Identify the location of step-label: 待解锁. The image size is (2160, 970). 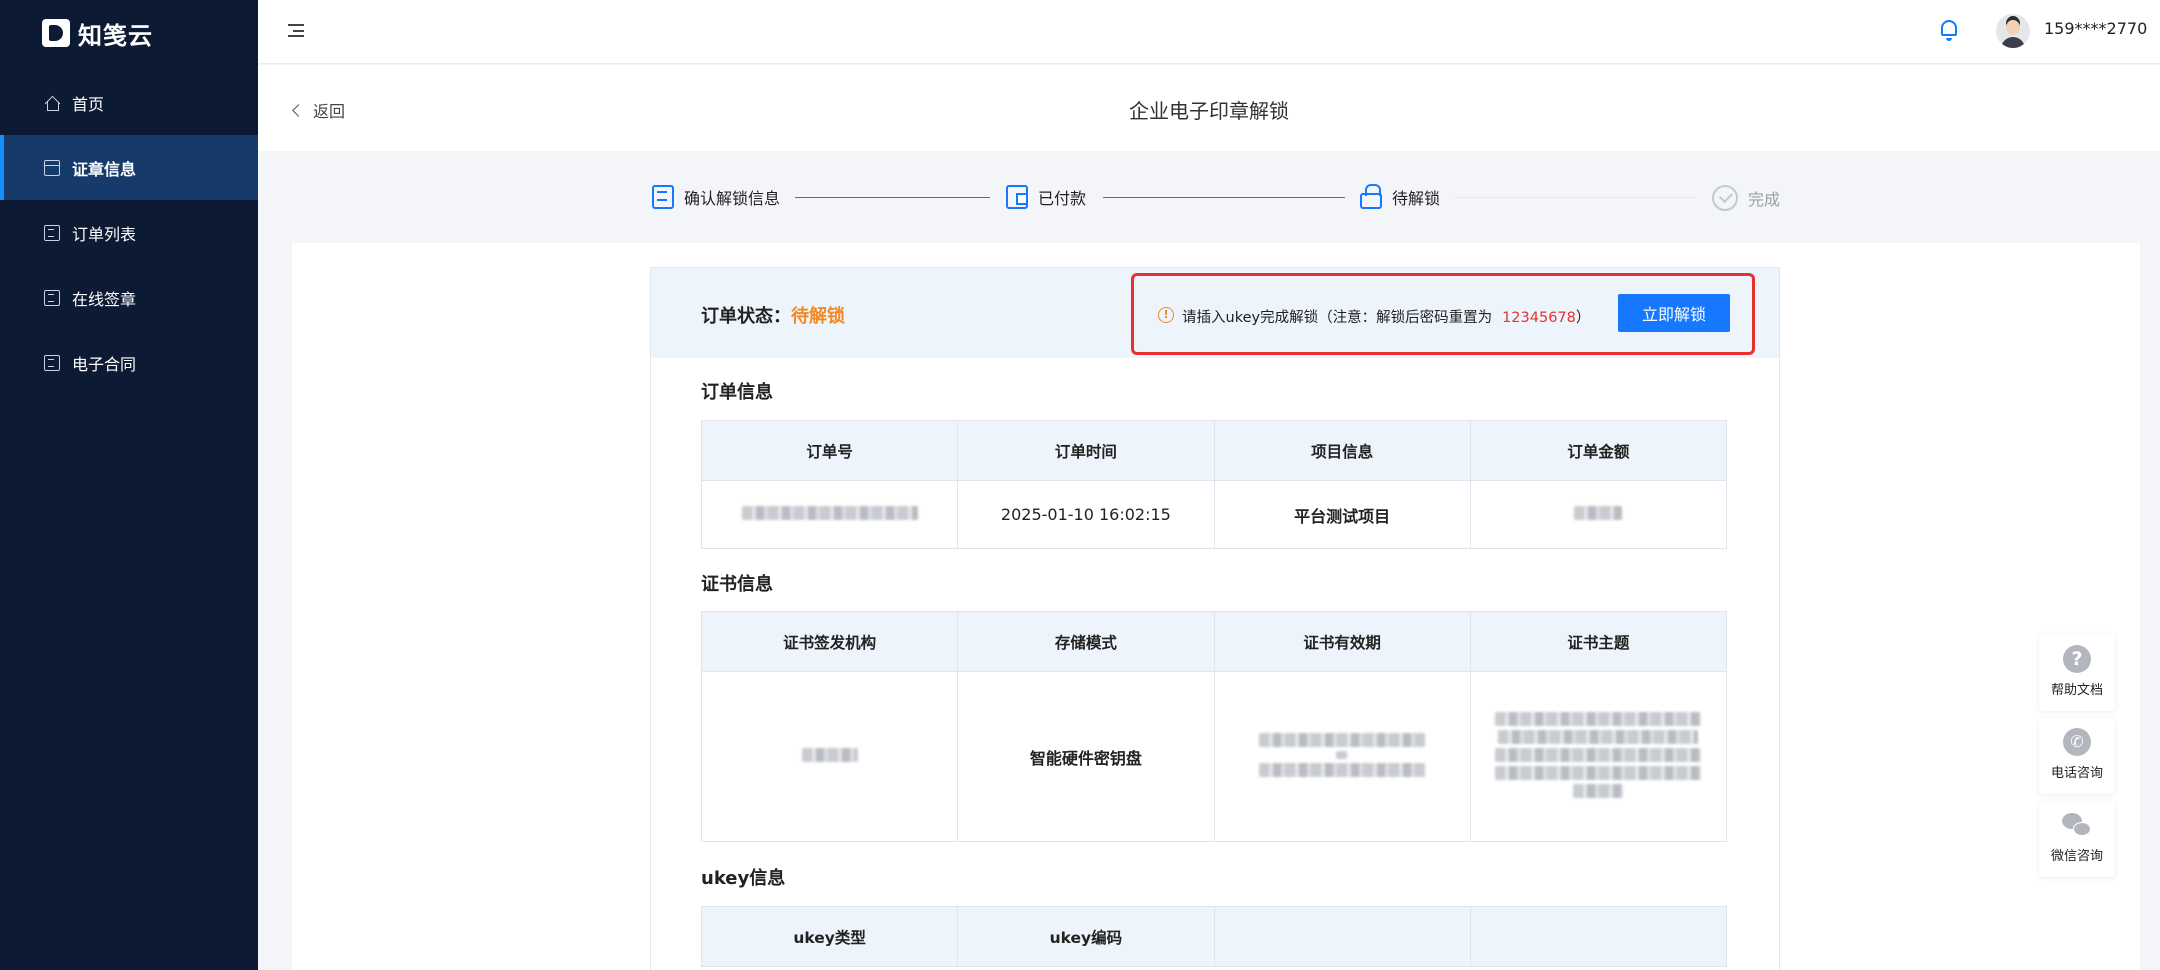
(1416, 198).